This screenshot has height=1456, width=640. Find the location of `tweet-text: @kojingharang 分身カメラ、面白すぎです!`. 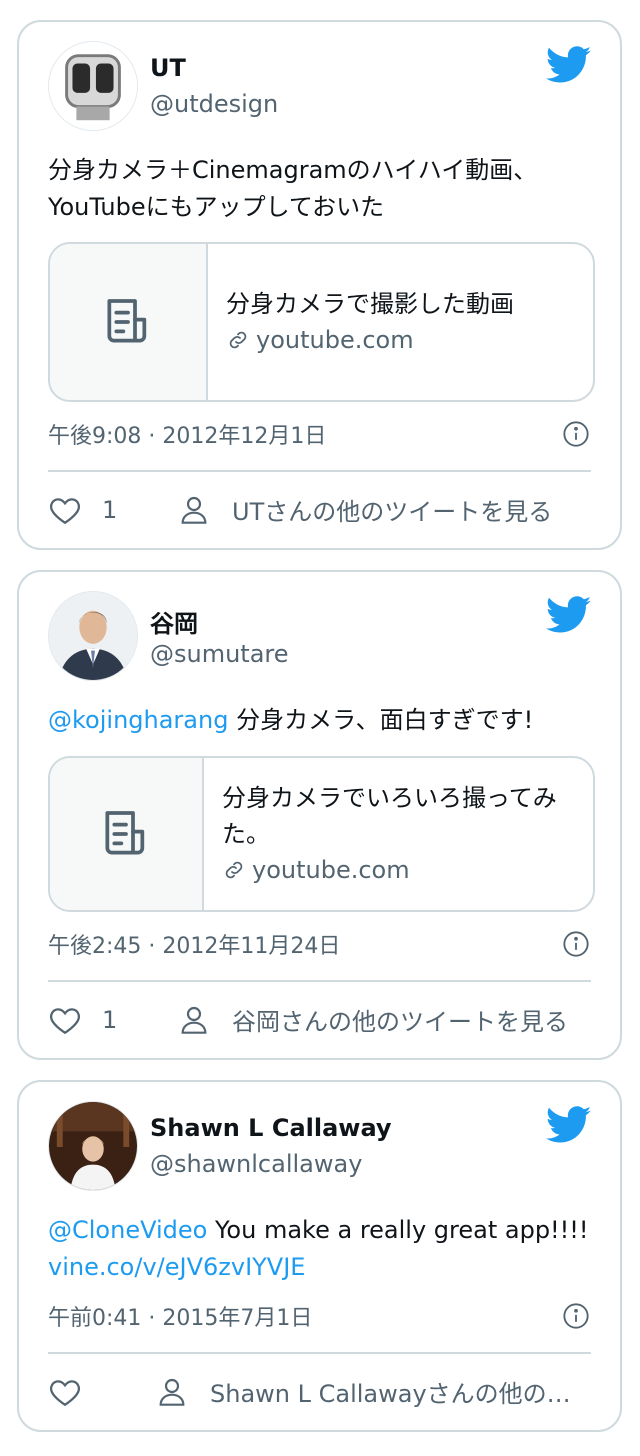

tweet-text: @kojingharang 分身カメラ、面白すぎです! is located at coordinates (322, 720).